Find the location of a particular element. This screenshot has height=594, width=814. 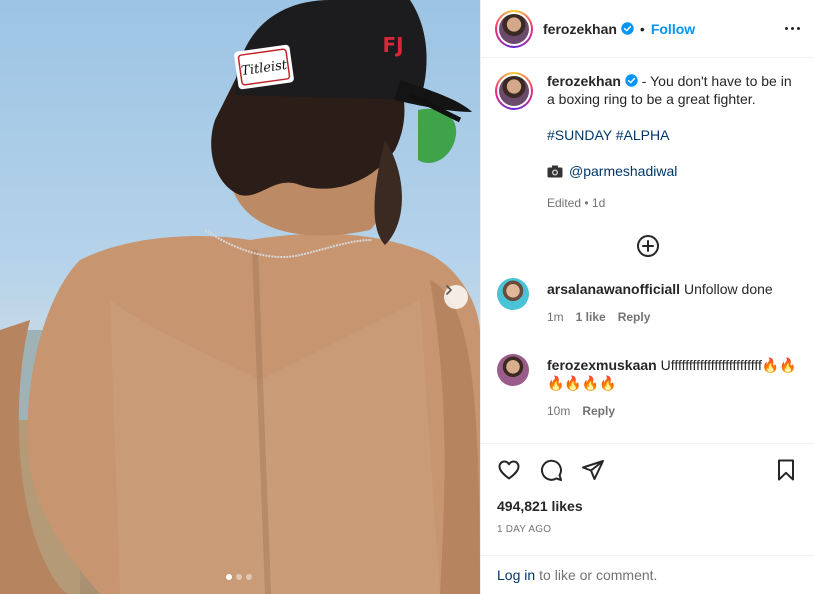

camera-icon is located at coordinates (555, 173).